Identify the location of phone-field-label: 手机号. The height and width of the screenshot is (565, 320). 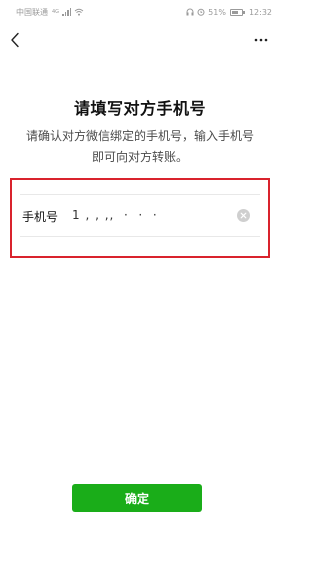
(40, 217).